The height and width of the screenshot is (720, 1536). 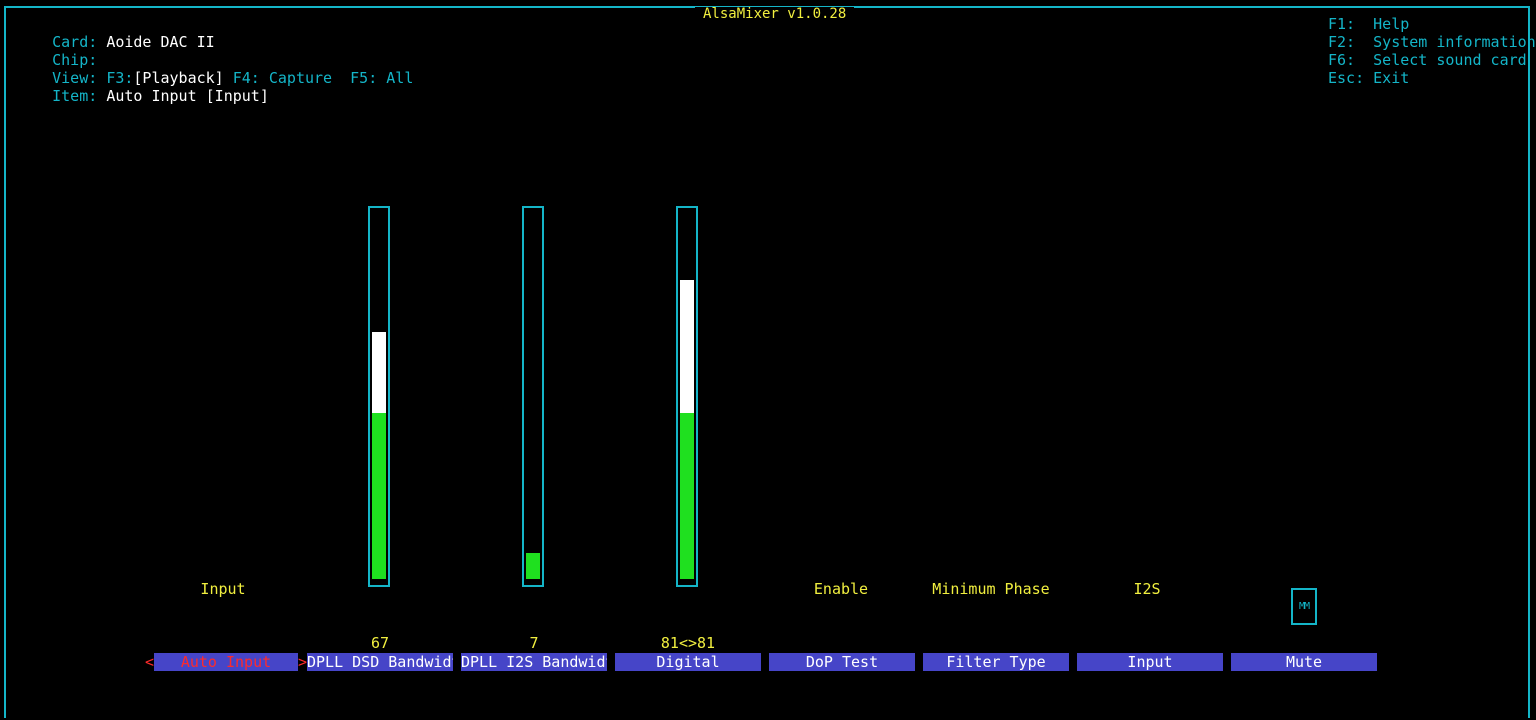 What do you see at coordinates (534, 643) in the screenshot?
I see `dpll-i2s-value: 7` at bounding box center [534, 643].